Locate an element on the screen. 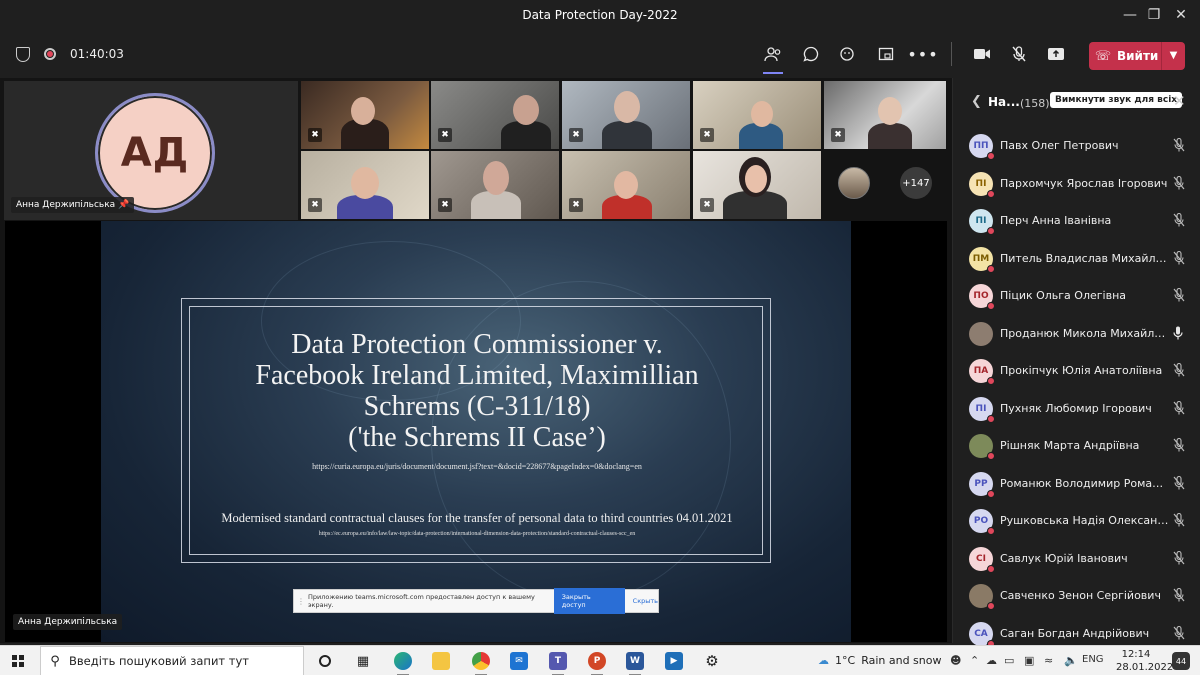 The height and width of the screenshot is (675, 1200). weather-widget: ☁ 1°C Rain and snow is located at coordinates (879, 660).